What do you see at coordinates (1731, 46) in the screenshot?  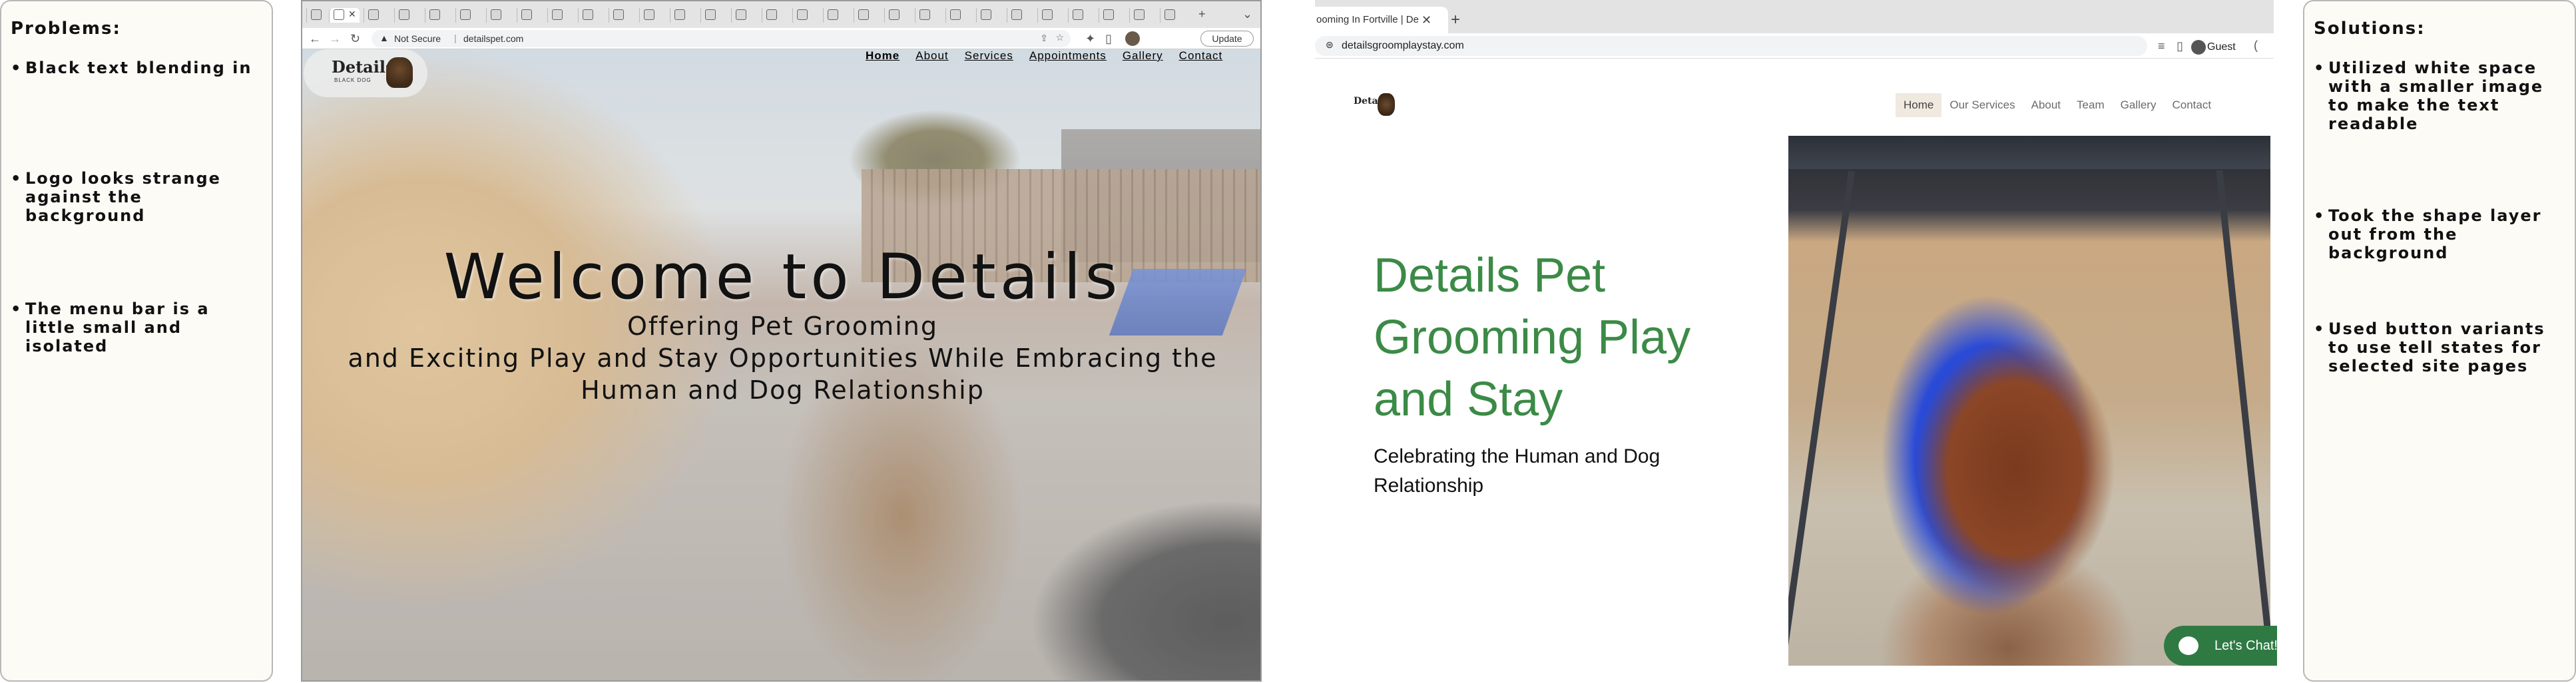 I see `address-bar: ⊜ detailsgroomplaystay.com` at bounding box center [1731, 46].